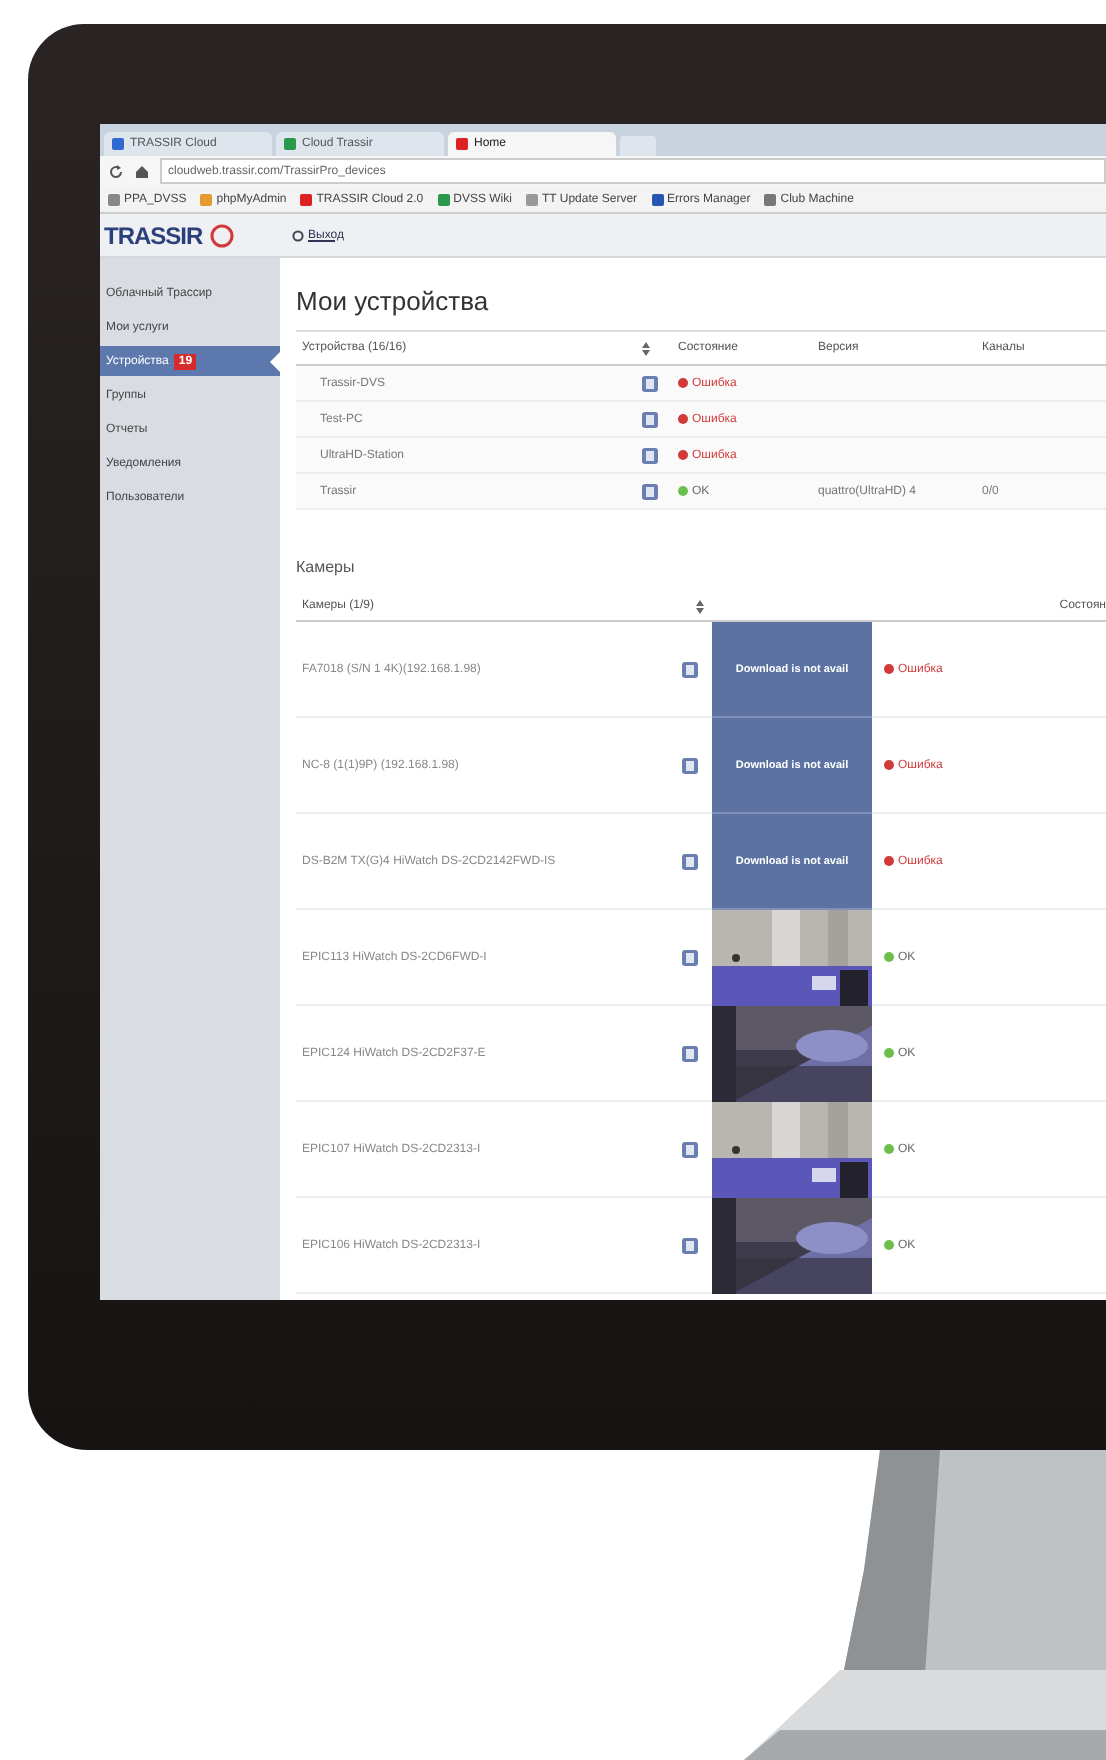  What do you see at coordinates (153, 235) in the screenshot?
I see `logo-text: TRASSIR` at bounding box center [153, 235].